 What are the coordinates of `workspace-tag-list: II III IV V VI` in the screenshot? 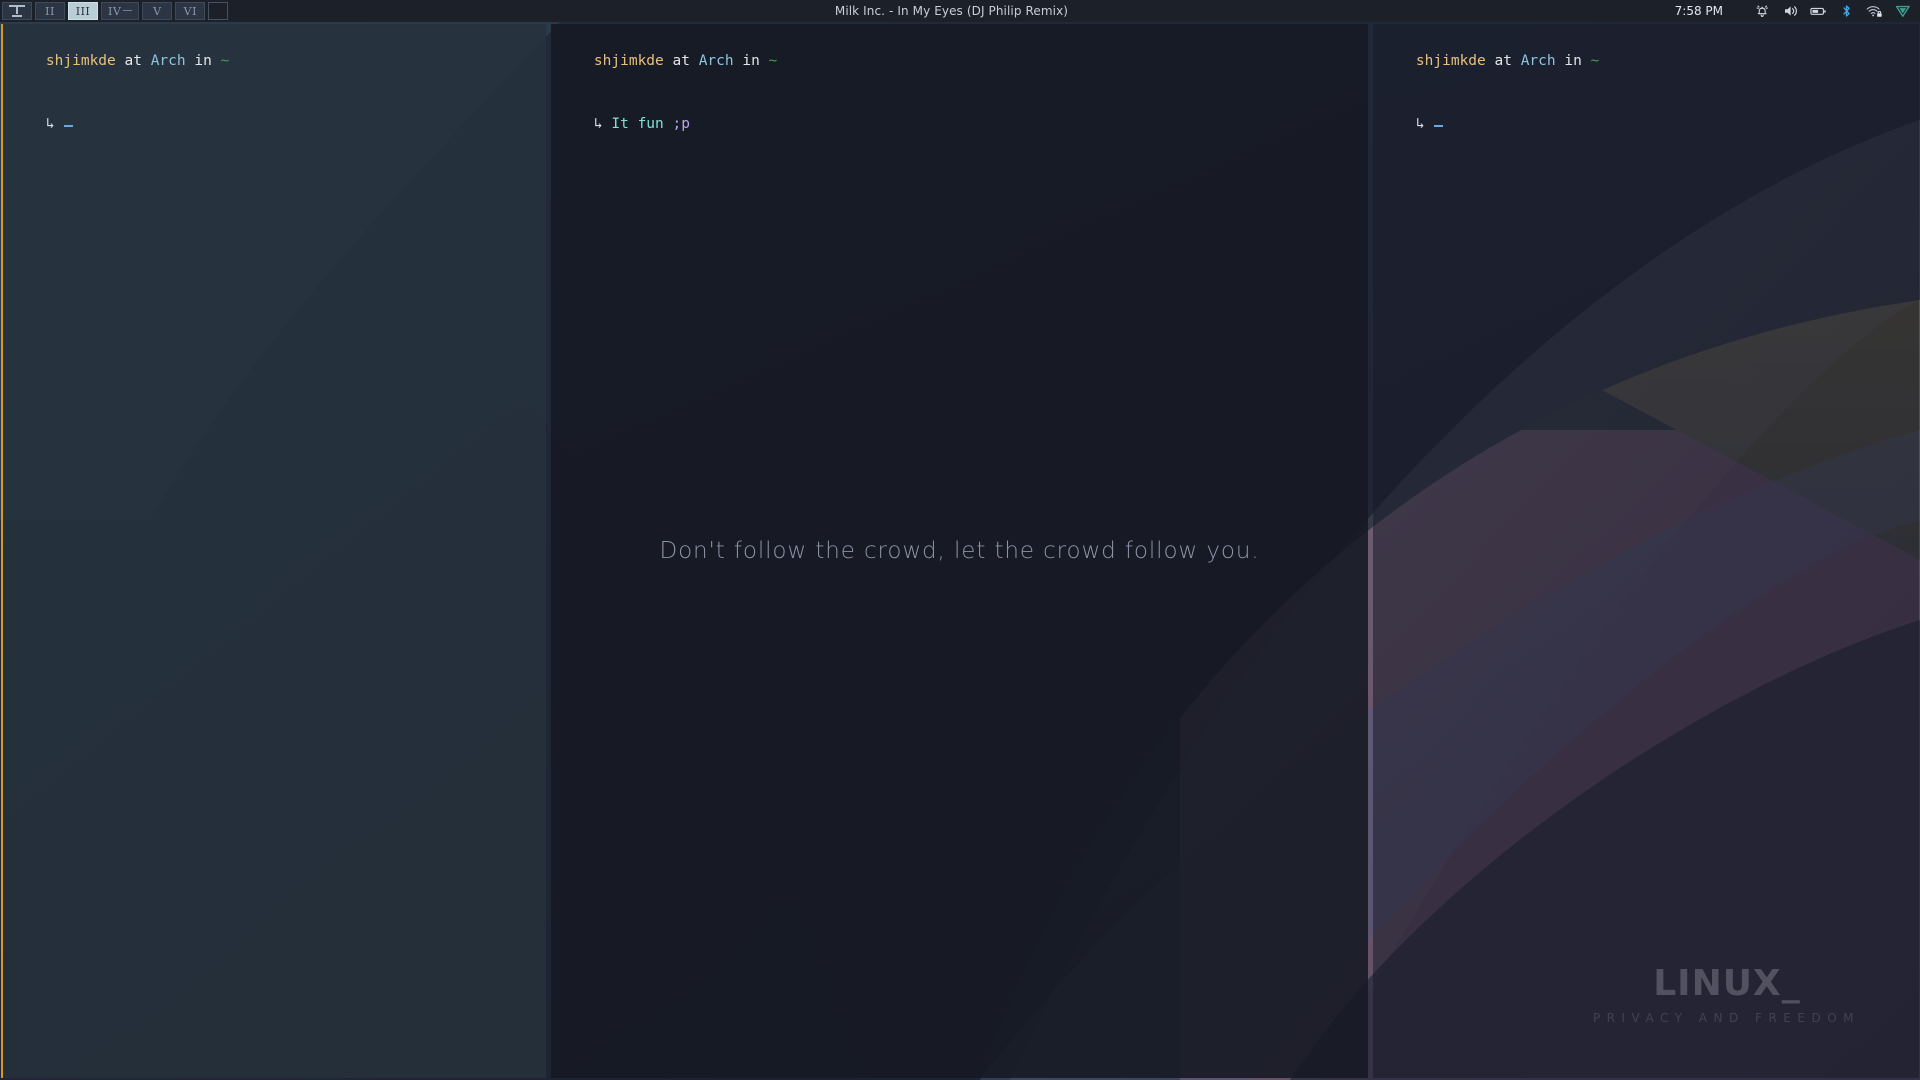 It's located at (114, 11).